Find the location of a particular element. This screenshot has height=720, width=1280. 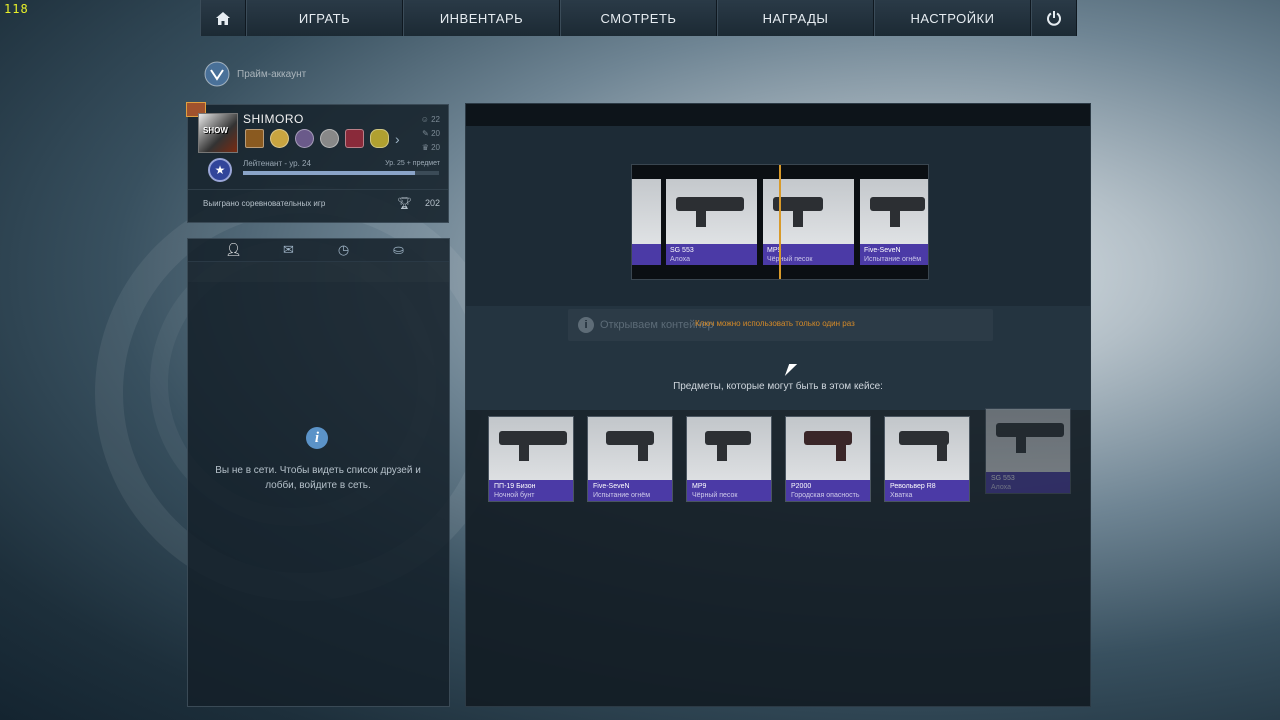

power-button is located at coordinates (1054, 18).